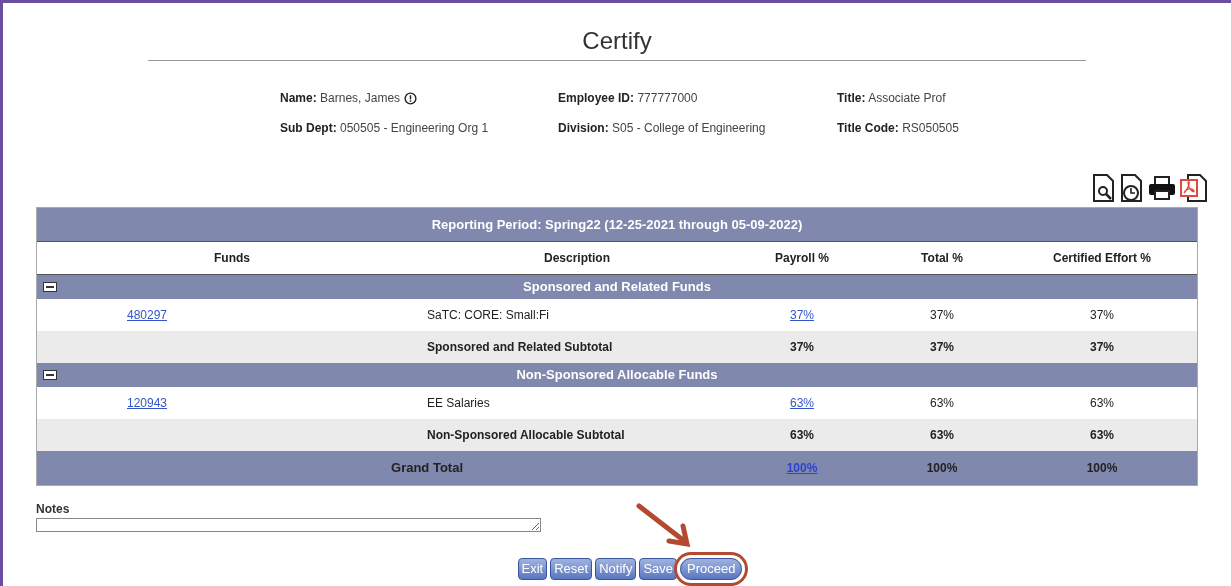 Image resolution: width=1231 pixels, height=586 pixels. Describe the element at coordinates (458, 403) in the screenshot. I see `description-cell-text: EE Salaries` at that location.